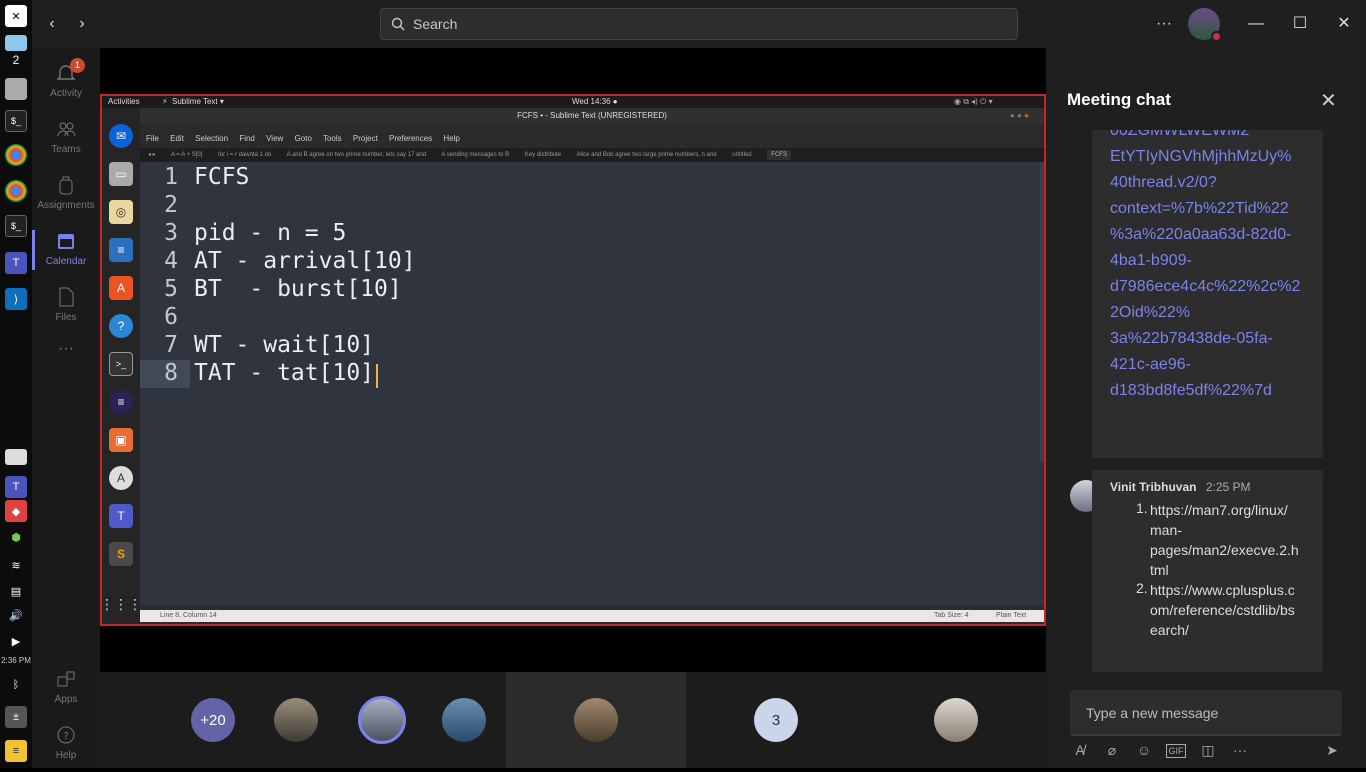 This screenshot has height=772, width=1366. Describe the element at coordinates (1112, 750) in the screenshot. I see `attach-icon: ⌀` at that location.